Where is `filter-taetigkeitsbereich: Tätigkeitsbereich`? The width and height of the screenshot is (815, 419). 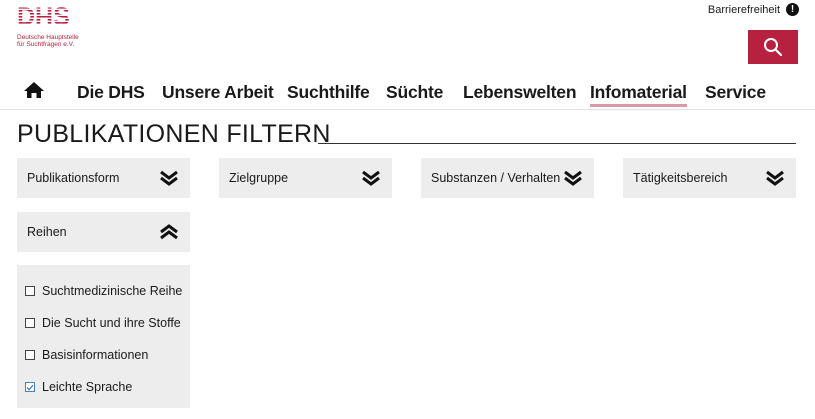
filter-taetigkeitsbereich: Tätigkeitsbereich is located at coordinates (709, 178).